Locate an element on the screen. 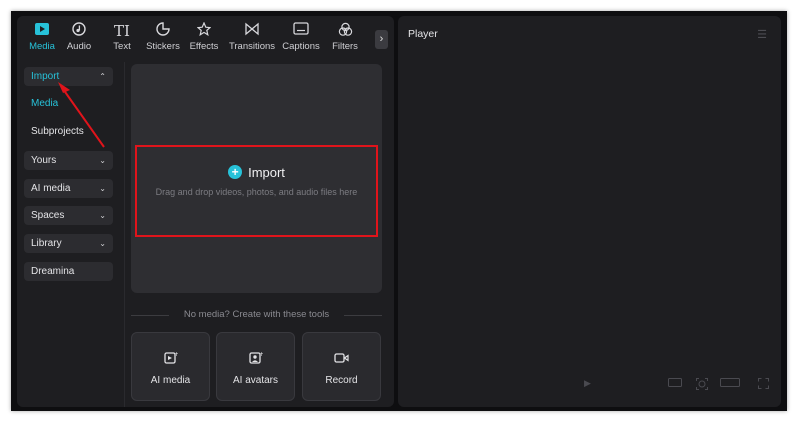 Image resolution: width=800 pixels, height=423 pixels. sidebar-item-spaces: Spaces ⌄ is located at coordinates (68, 215).